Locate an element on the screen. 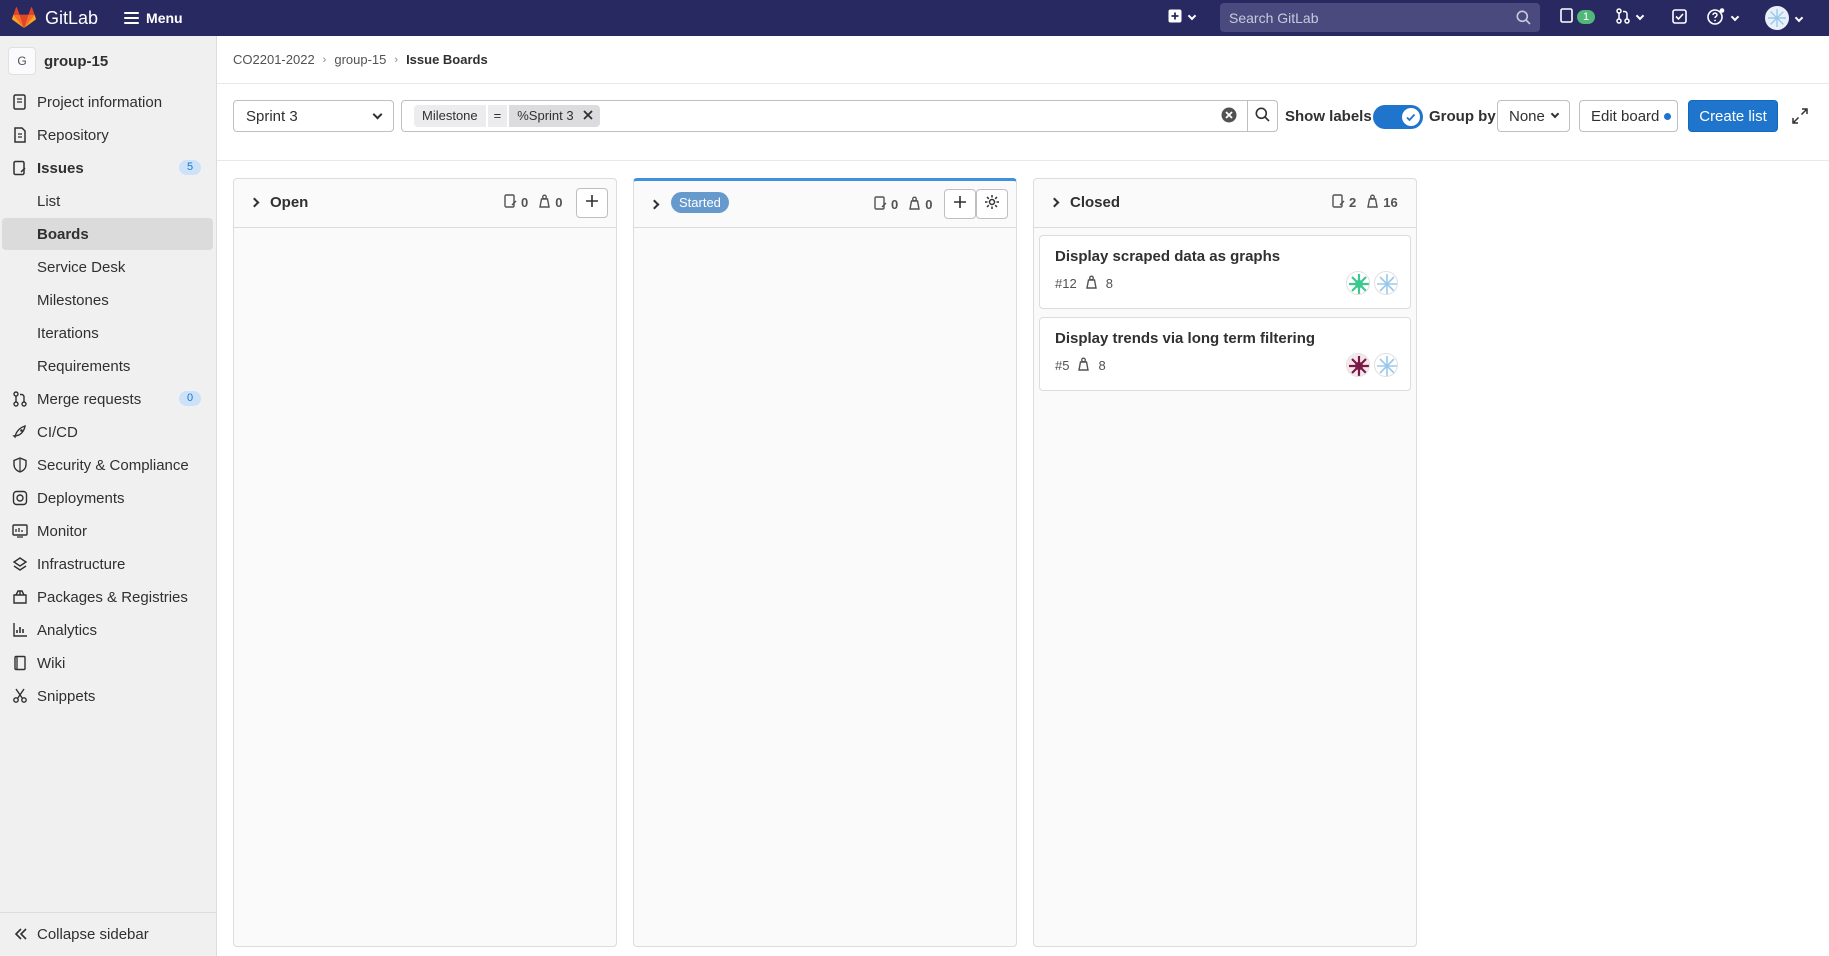  gear-icon is located at coordinates (992, 204).